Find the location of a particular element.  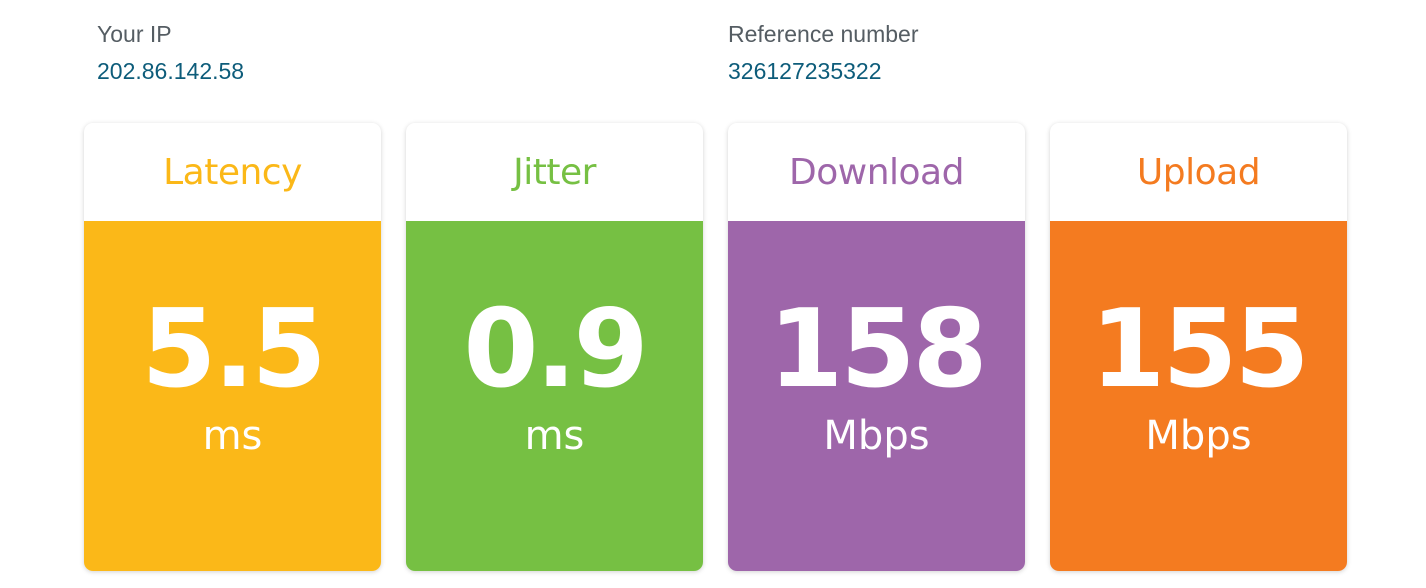

upload-title: Upload is located at coordinates (1198, 172).